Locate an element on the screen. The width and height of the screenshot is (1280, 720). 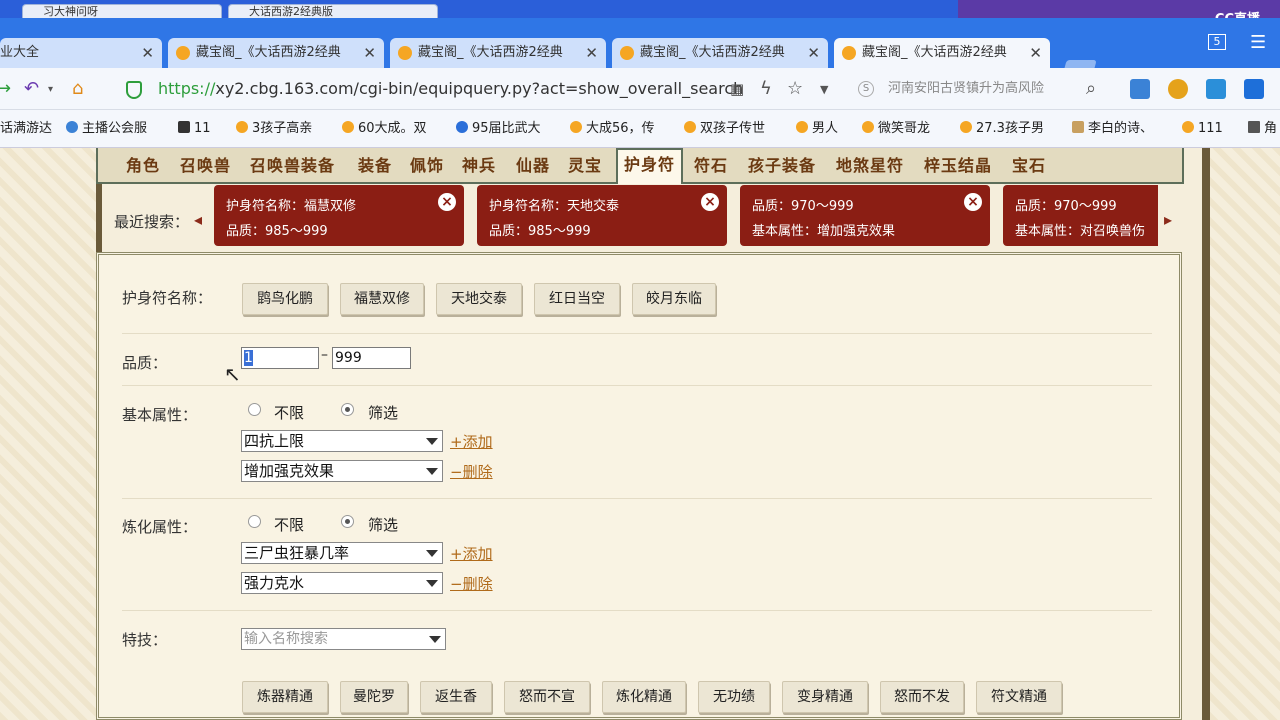
bookmark-label: 李白的诗、 is located at coordinates (1121, 128).